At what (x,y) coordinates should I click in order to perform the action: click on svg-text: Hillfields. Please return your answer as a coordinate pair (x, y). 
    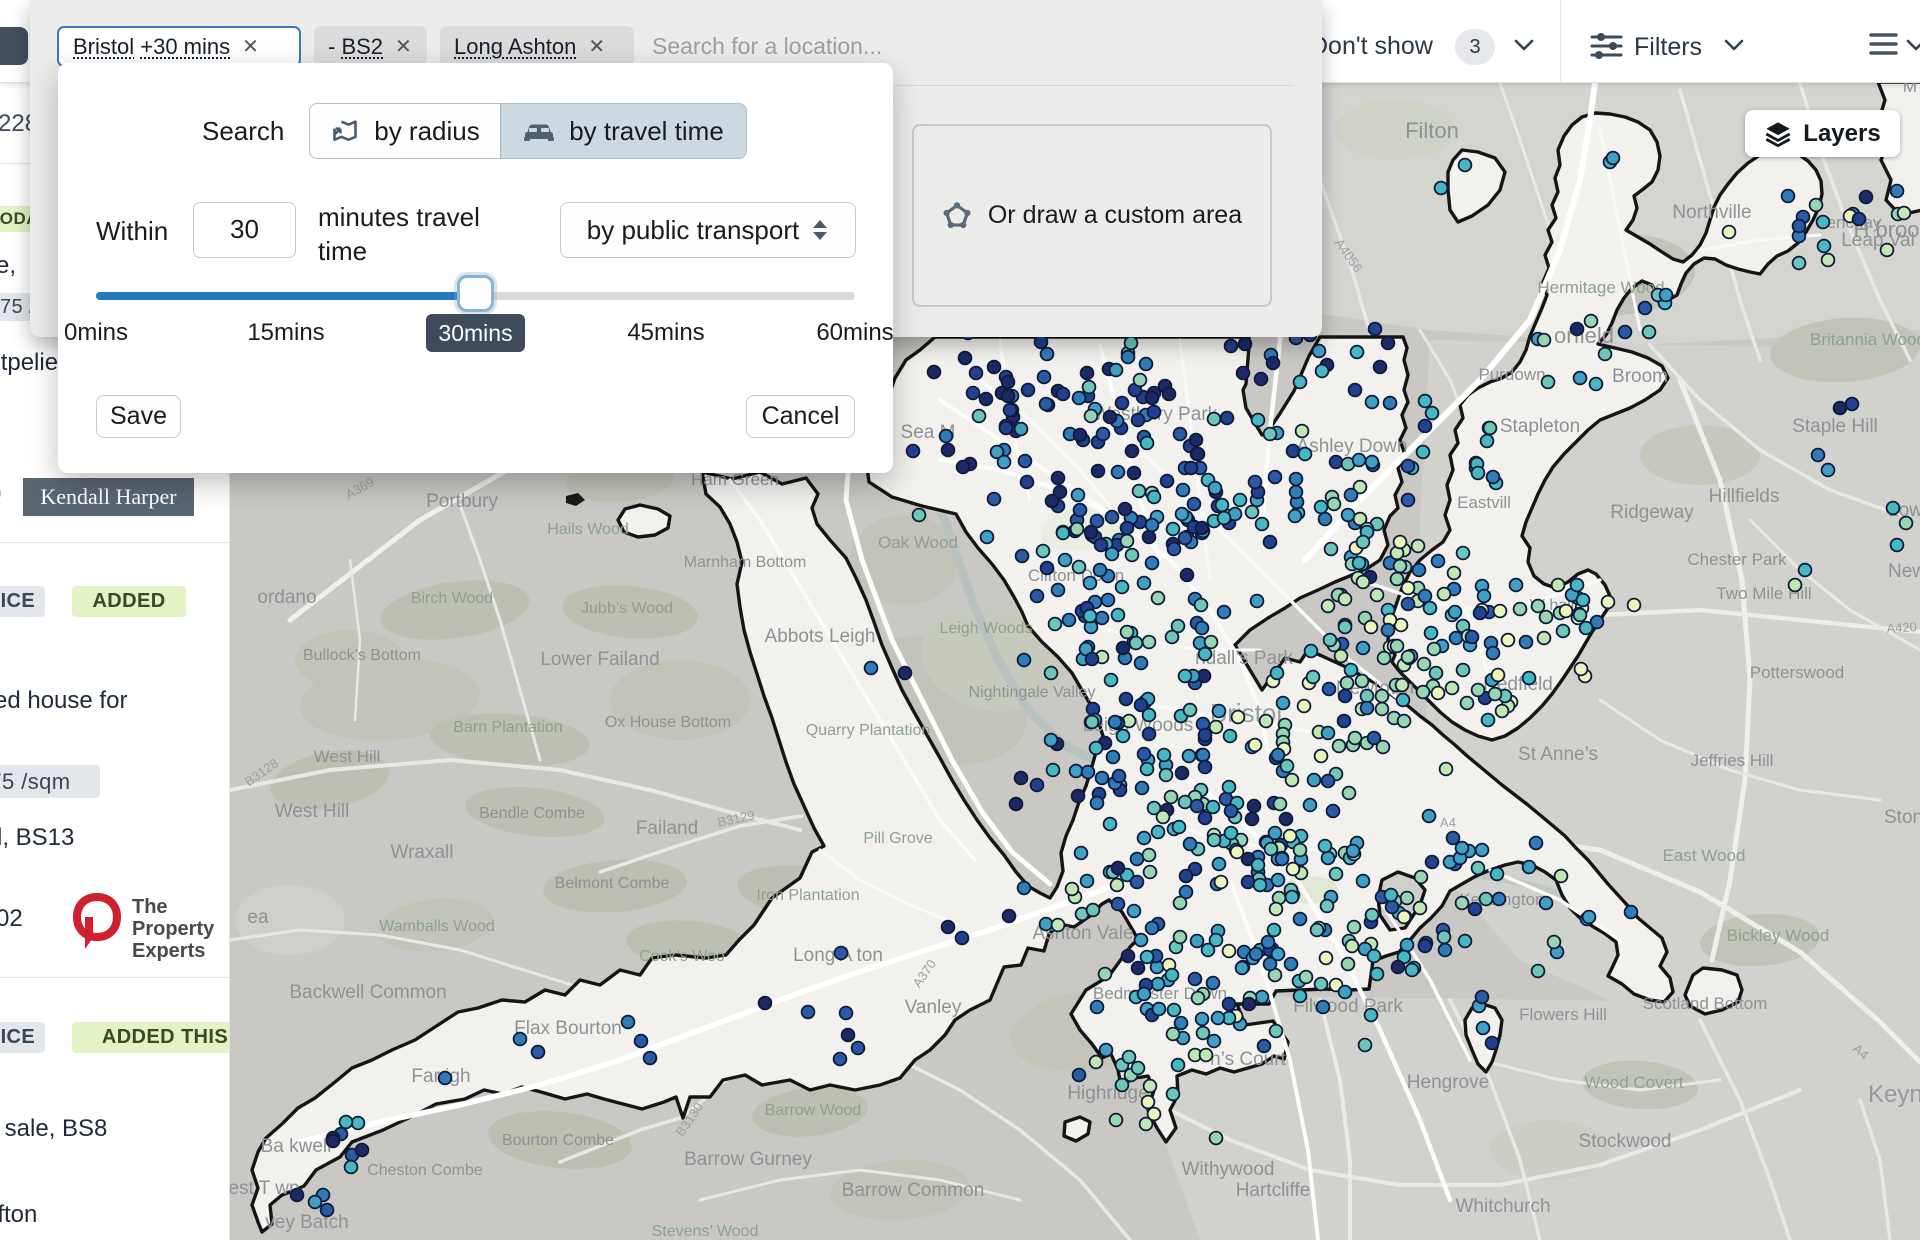
    Looking at the image, I should click on (1744, 496).